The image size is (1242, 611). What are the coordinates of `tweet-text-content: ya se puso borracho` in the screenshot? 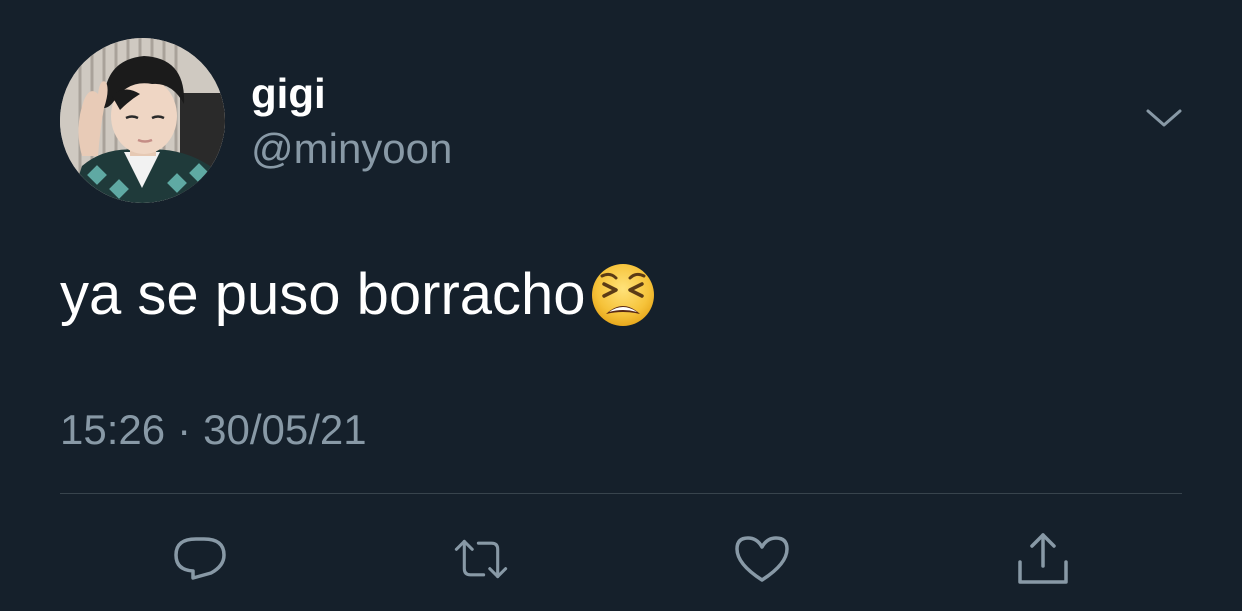 It's located at (323, 294).